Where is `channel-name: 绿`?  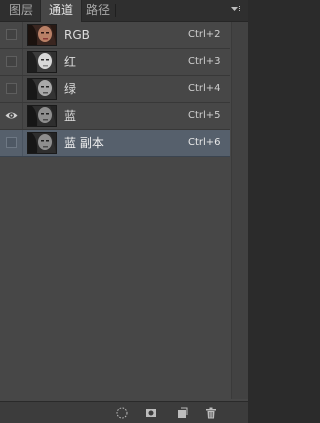 channel-name: 绿 is located at coordinates (70, 89).